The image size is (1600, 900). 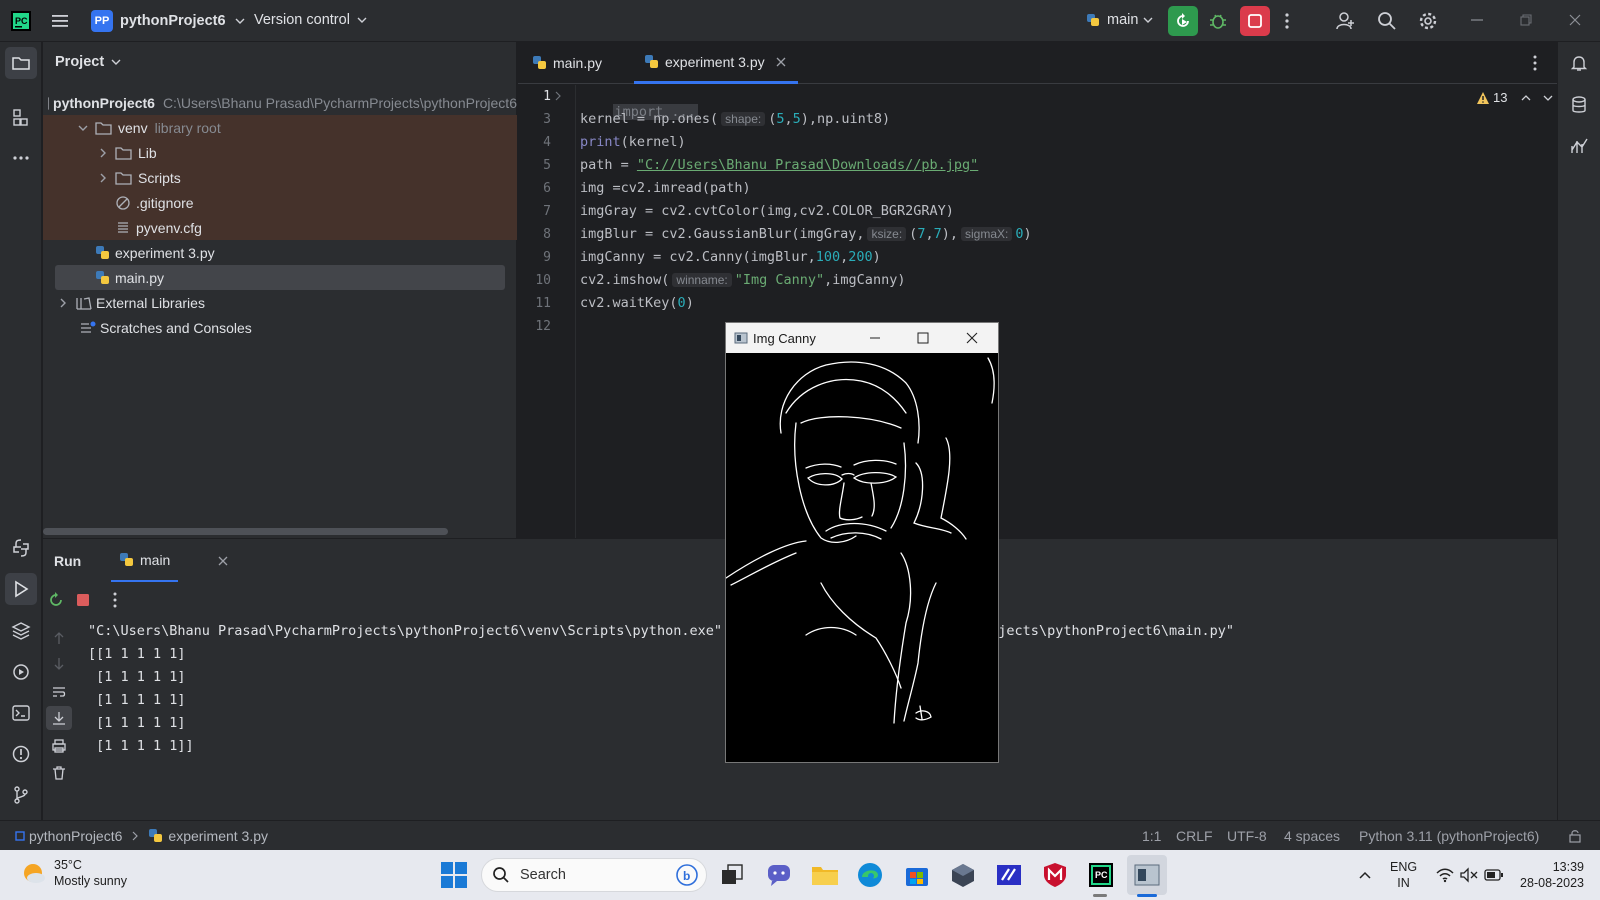 What do you see at coordinates (115, 600) in the screenshot?
I see `more-options-icon` at bounding box center [115, 600].